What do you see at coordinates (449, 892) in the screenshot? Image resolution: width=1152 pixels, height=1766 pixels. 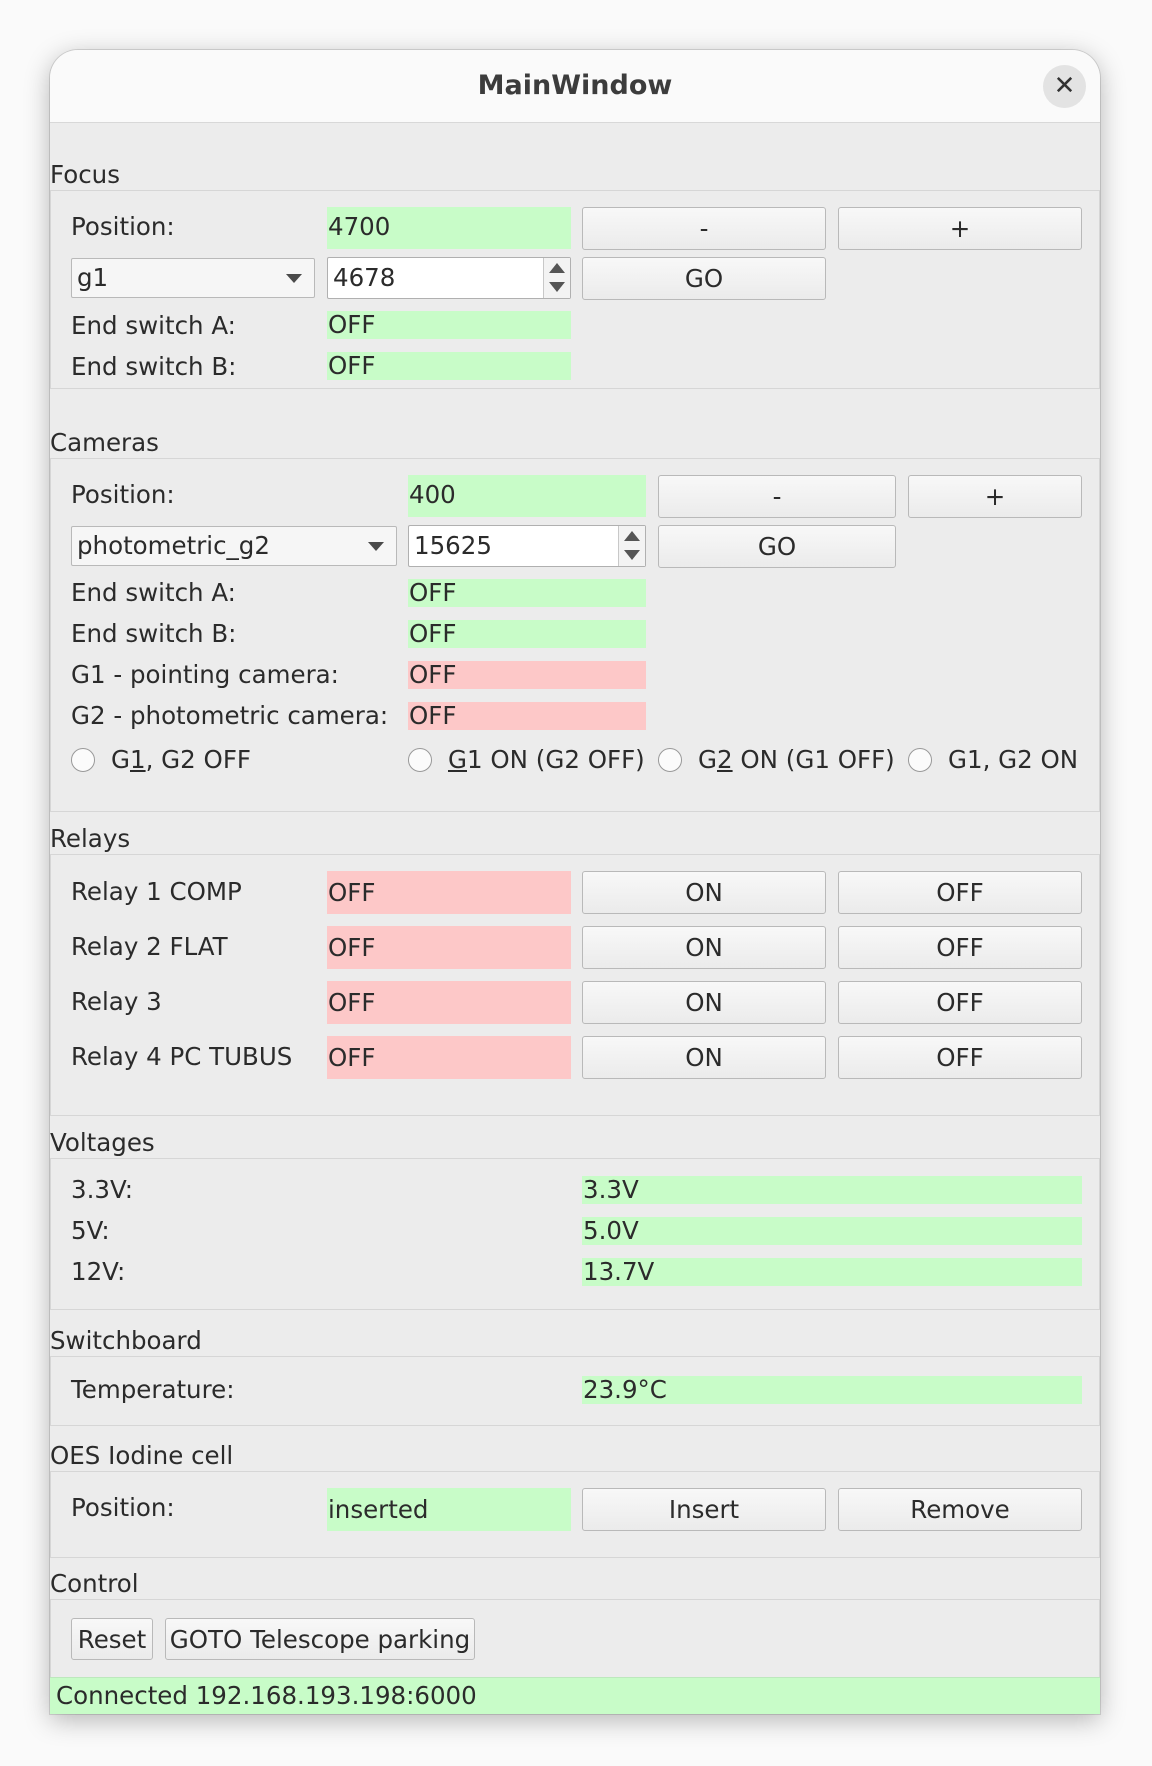 I see `relay-1-value: OFF` at bounding box center [449, 892].